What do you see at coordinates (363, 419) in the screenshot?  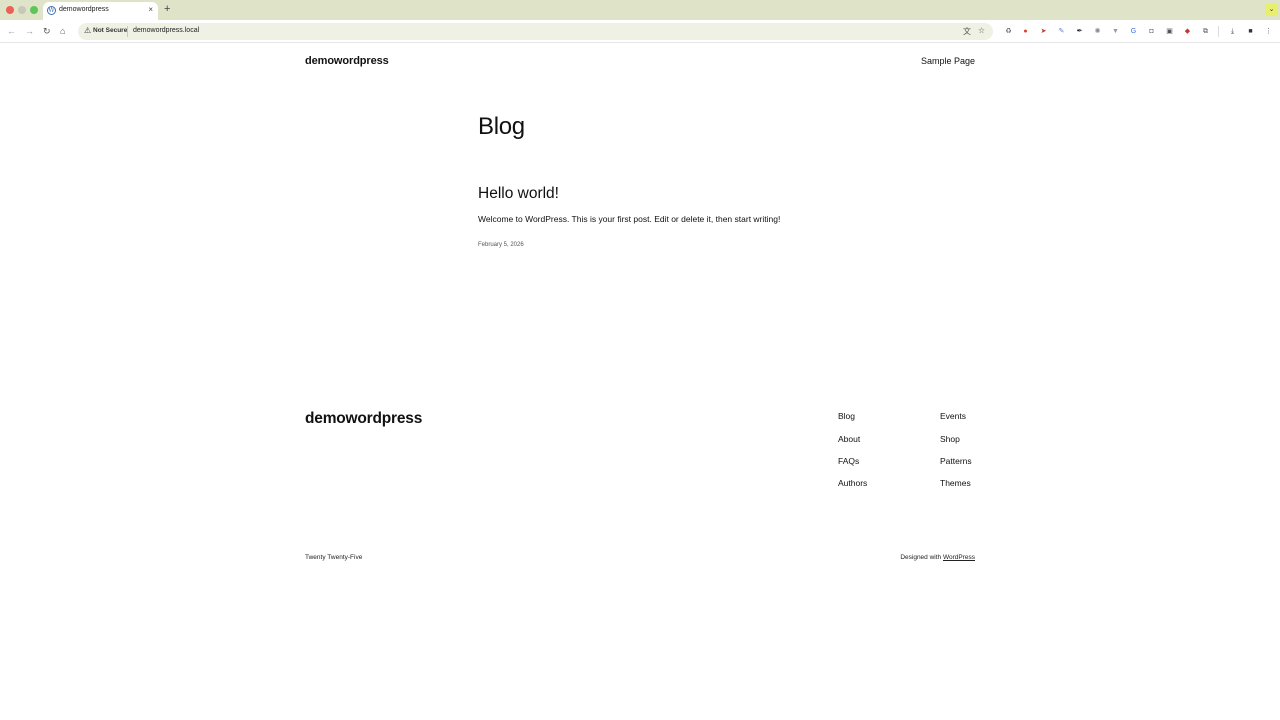 I see `footer-site-title: demowordpress` at bounding box center [363, 419].